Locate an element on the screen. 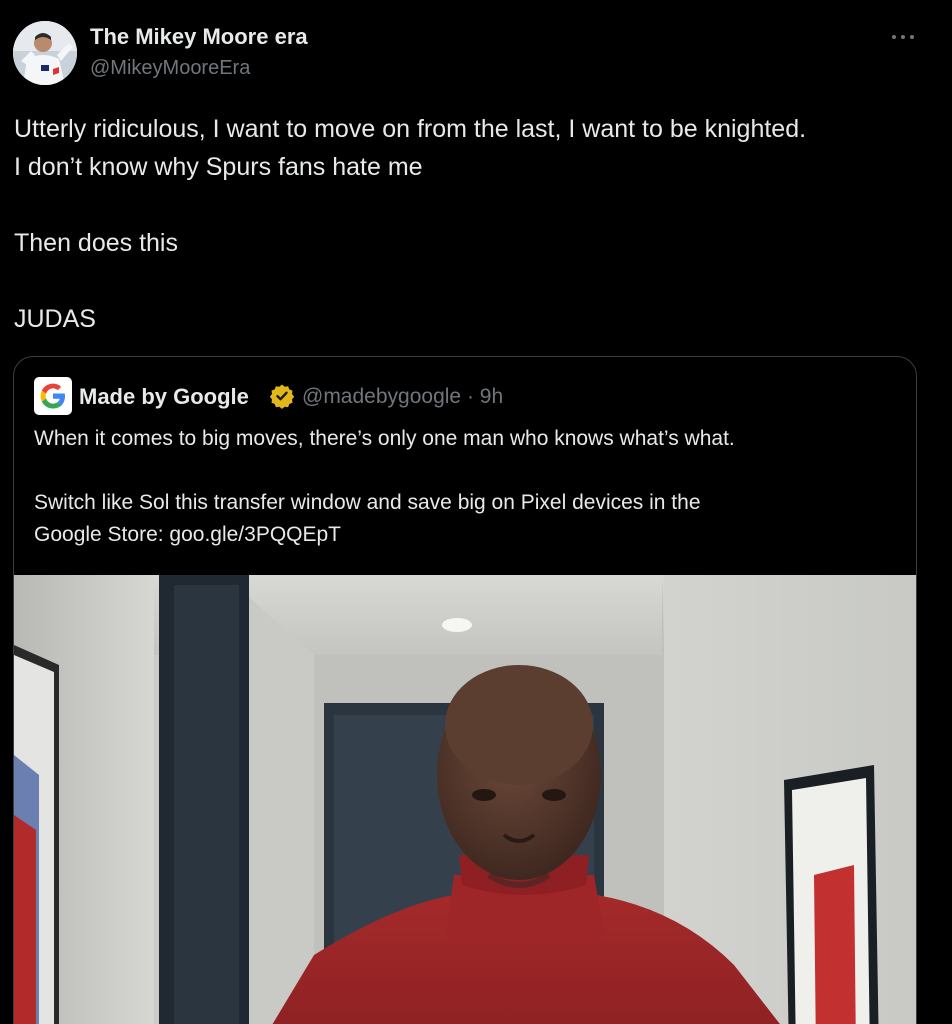 This screenshot has width=952, height=1024. author-handle: @MikeyMooreEra is located at coordinates (170, 68).